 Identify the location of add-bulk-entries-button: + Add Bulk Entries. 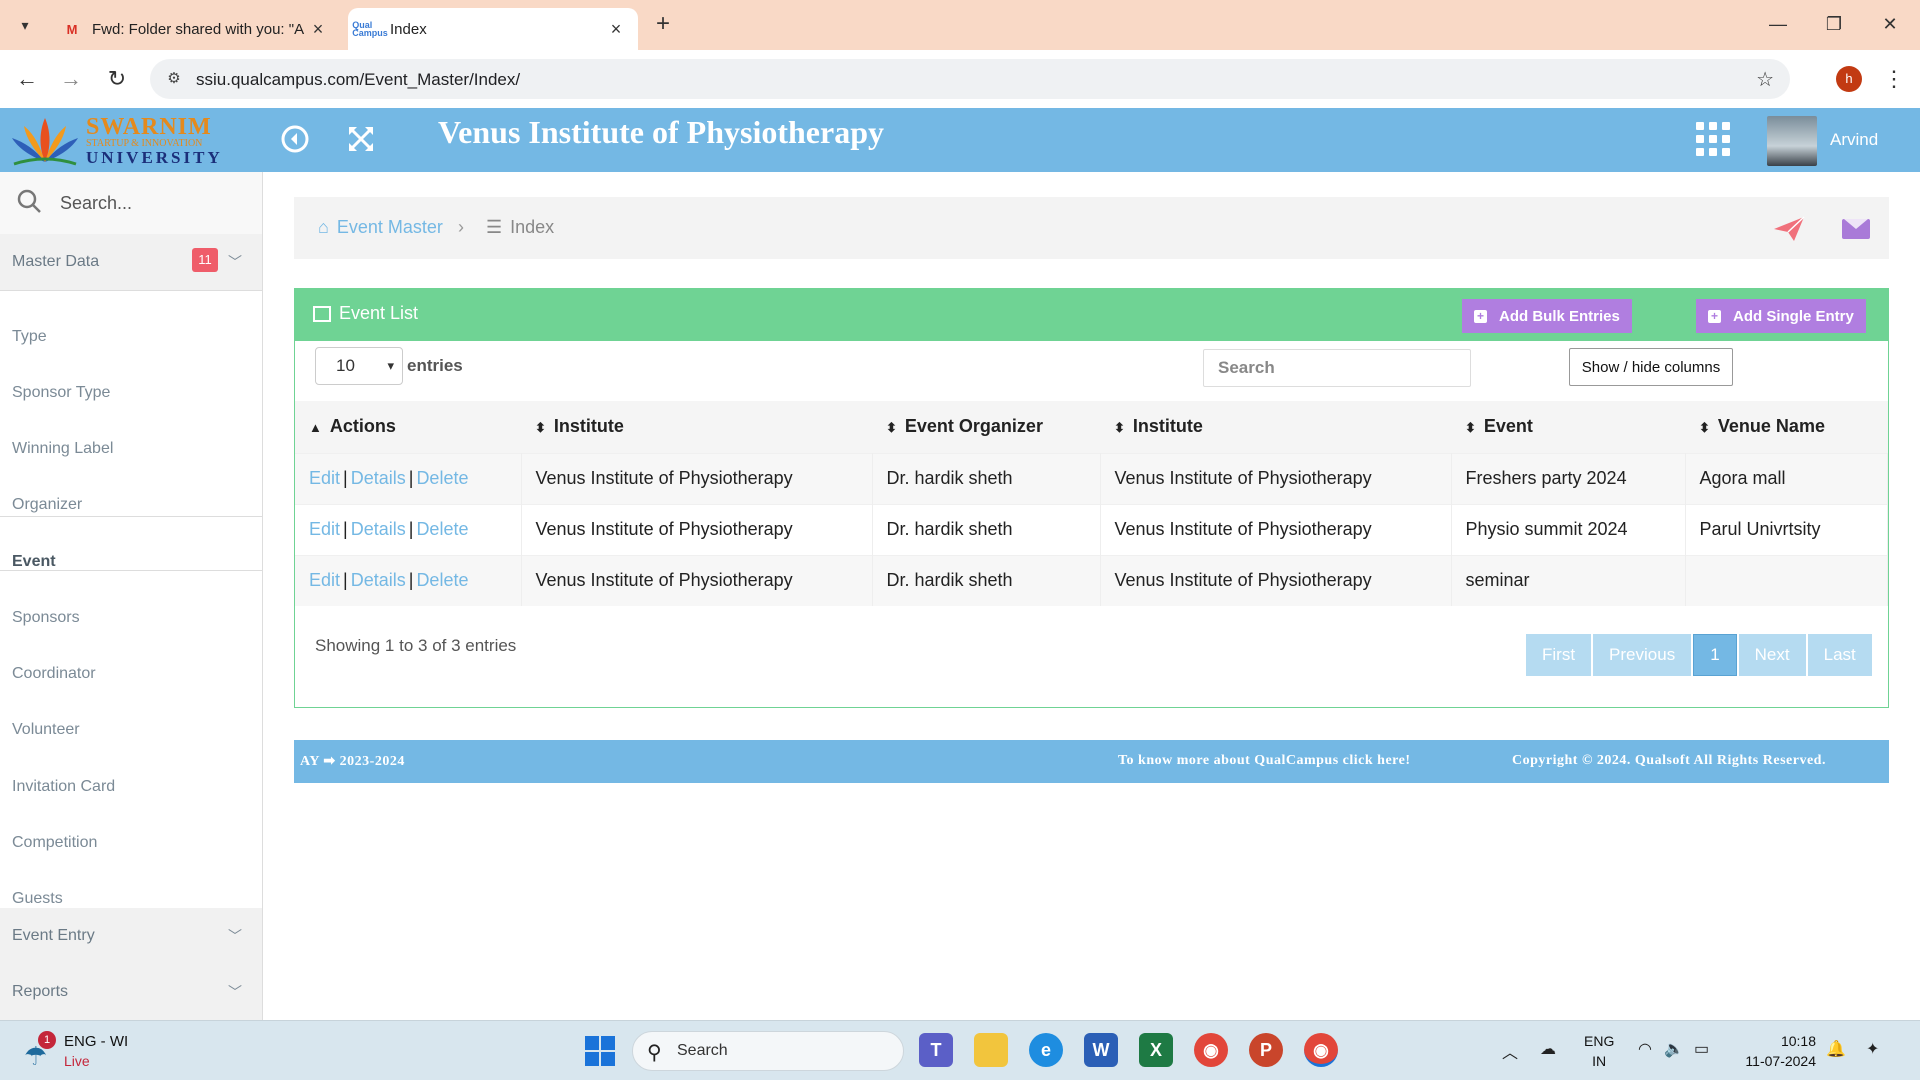
(1547, 316).